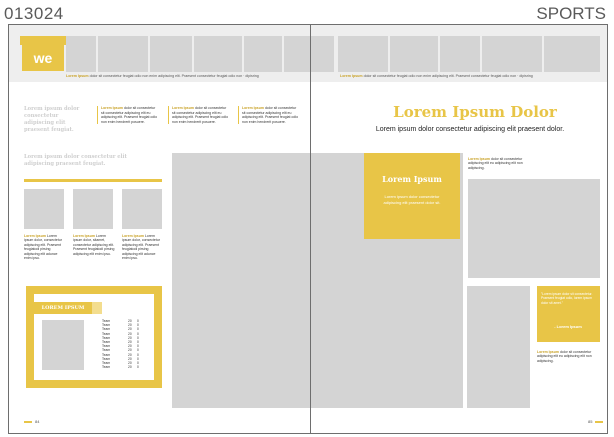 The height and width of the screenshot is (437, 614). I want to click on feature-photo-left, so click(241, 280).